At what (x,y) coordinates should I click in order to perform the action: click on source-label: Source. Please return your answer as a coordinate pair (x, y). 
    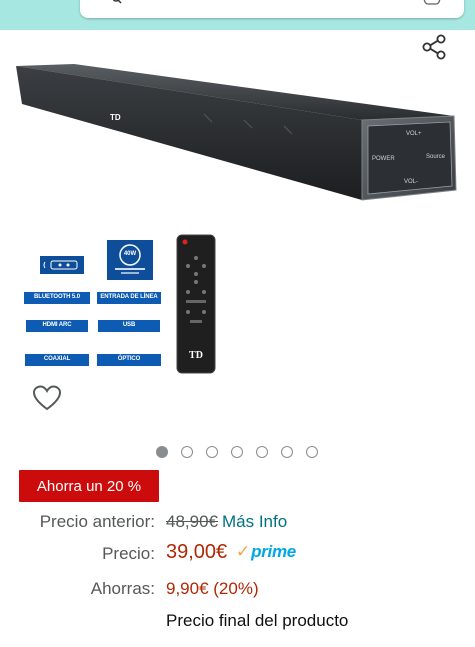
    Looking at the image, I should click on (436, 157).